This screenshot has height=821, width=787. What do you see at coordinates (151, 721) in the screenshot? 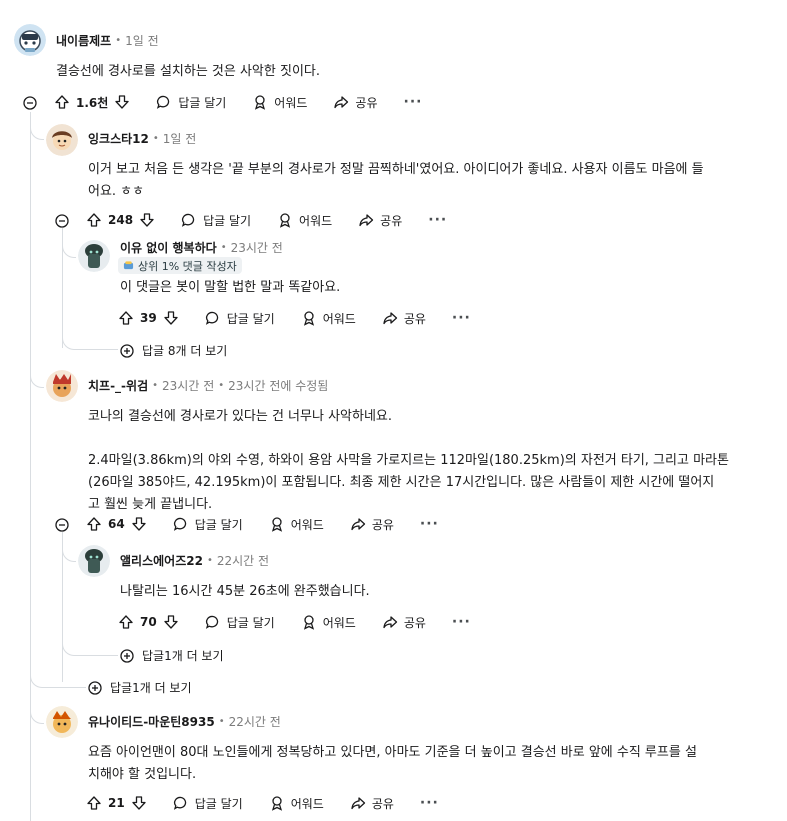
I see `comment-author: 유나이티드-마운틴8935` at bounding box center [151, 721].